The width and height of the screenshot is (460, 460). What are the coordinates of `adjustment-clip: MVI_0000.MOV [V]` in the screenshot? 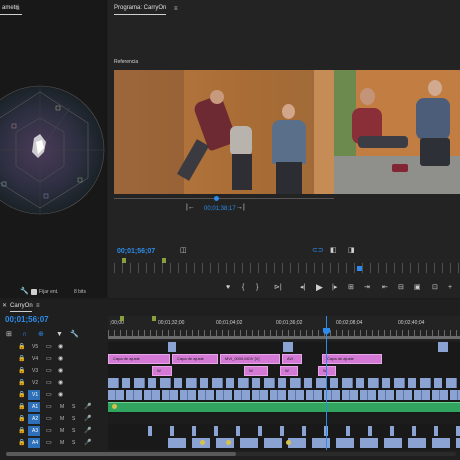 It's located at (250, 359).